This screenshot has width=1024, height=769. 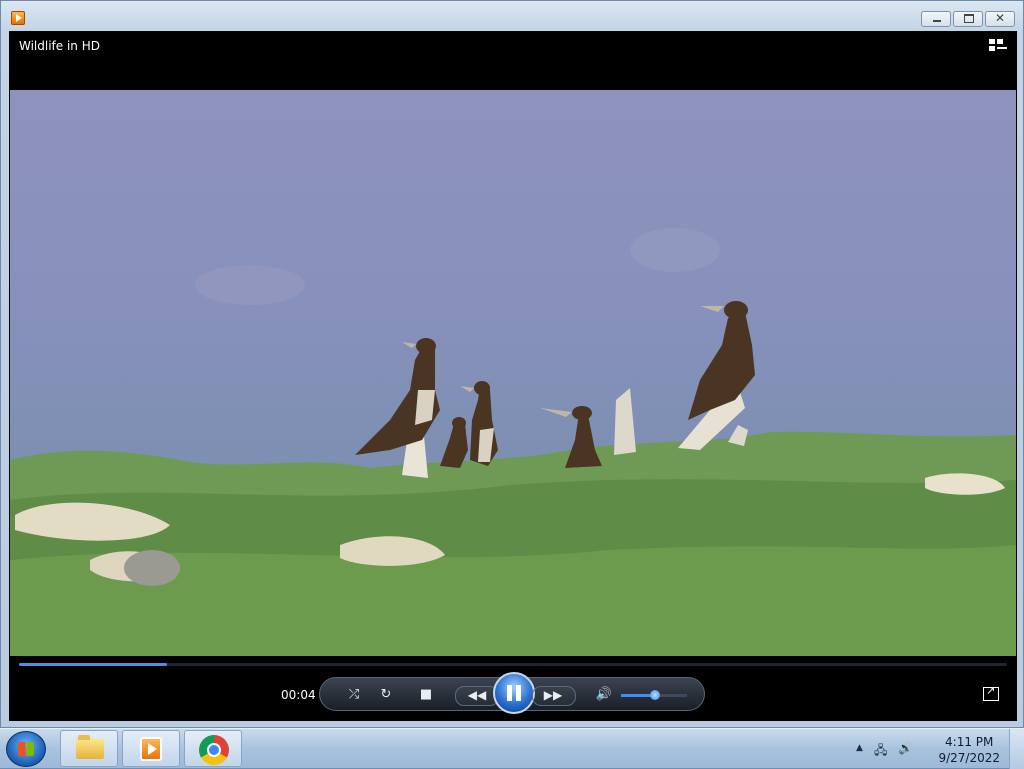 What do you see at coordinates (859, 748) in the screenshot?
I see `show-hidden-icons-icon: ▲` at bounding box center [859, 748].